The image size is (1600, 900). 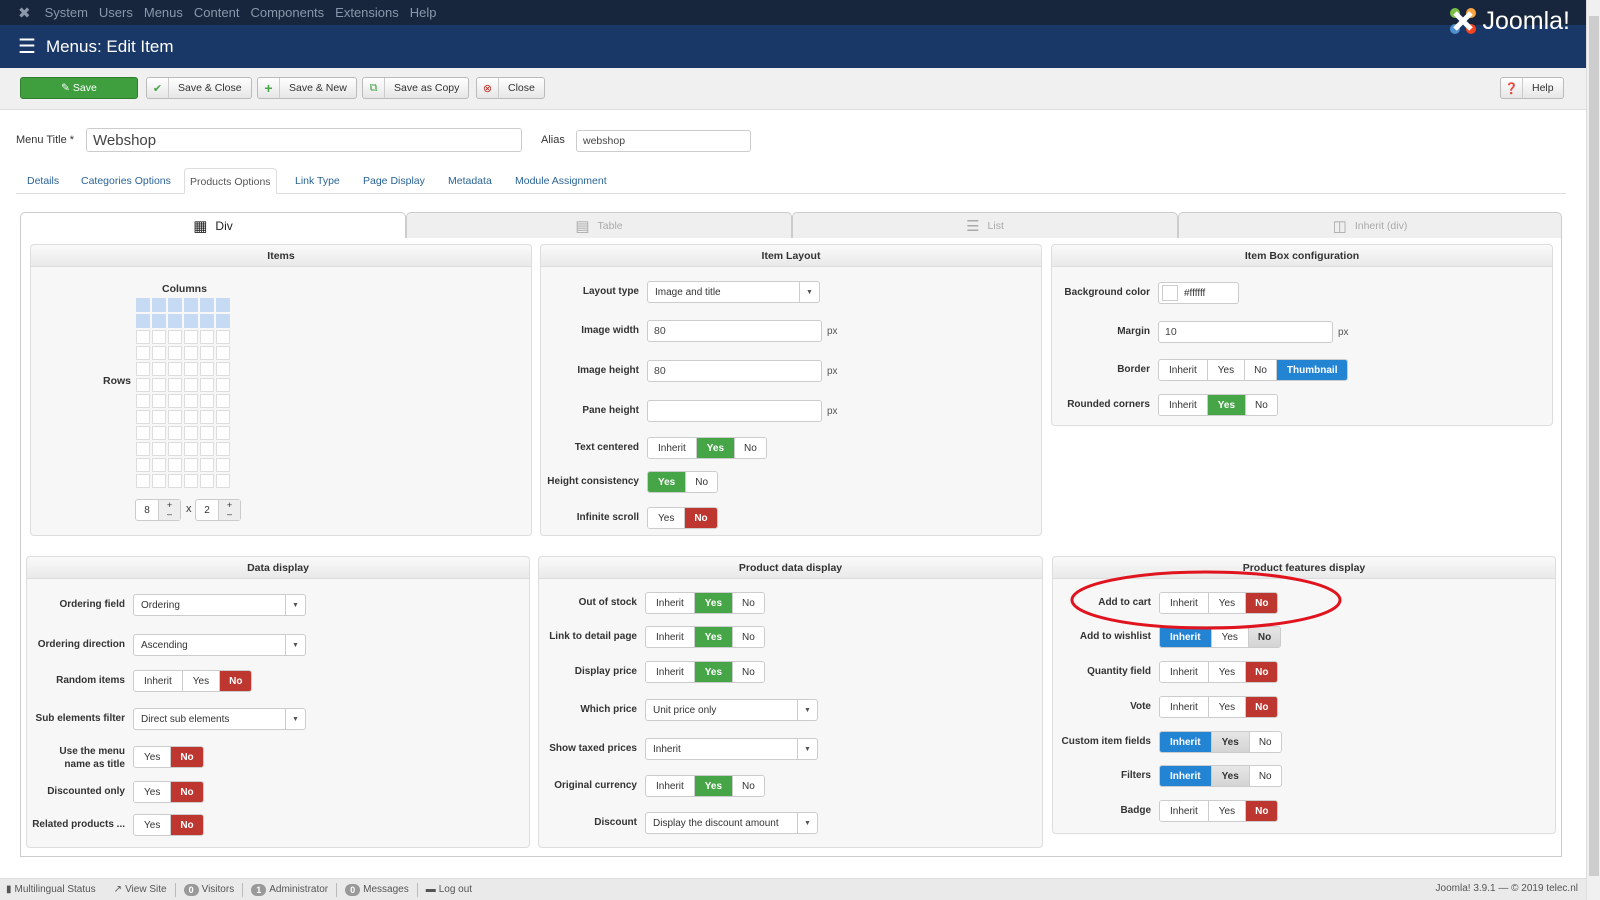 What do you see at coordinates (1227, 707) in the screenshot?
I see `vote-option-yes: Yes` at bounding box center [1227, 707].